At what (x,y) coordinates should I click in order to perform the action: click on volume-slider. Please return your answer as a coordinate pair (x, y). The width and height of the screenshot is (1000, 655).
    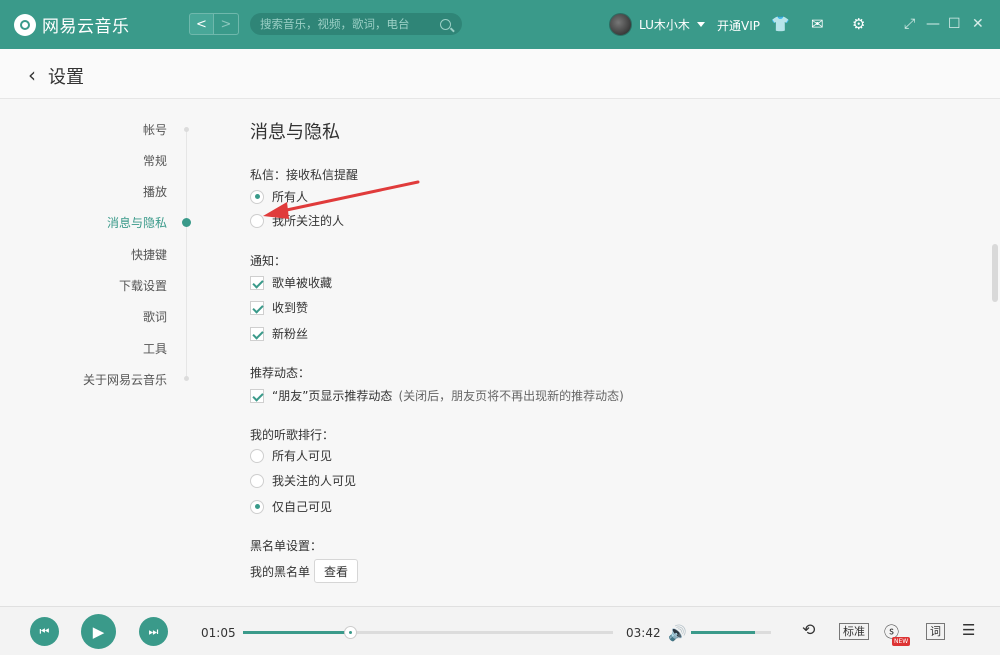
    Looking at the image, I should click on (731, 632).